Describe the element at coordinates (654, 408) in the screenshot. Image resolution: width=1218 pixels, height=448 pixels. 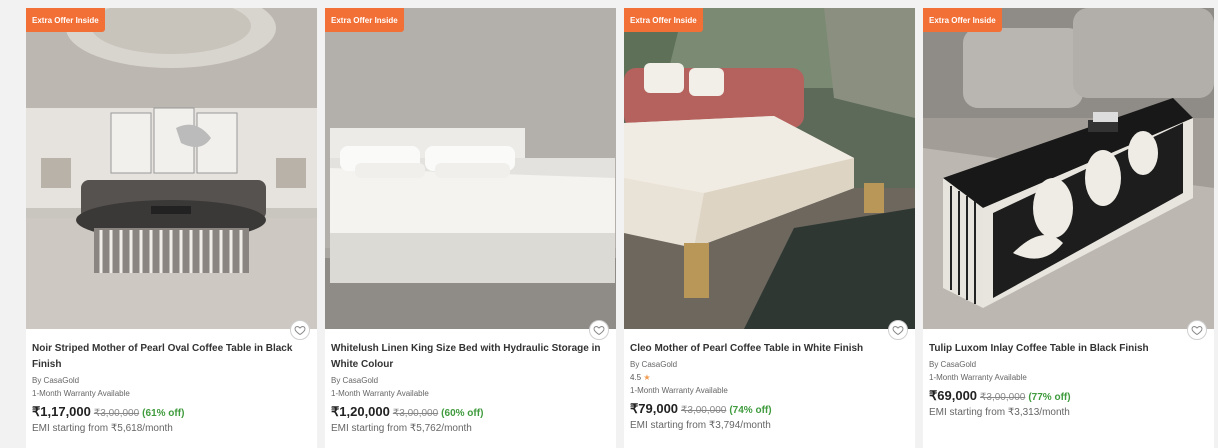
I see `selling-price: ₹79,000` at that location.